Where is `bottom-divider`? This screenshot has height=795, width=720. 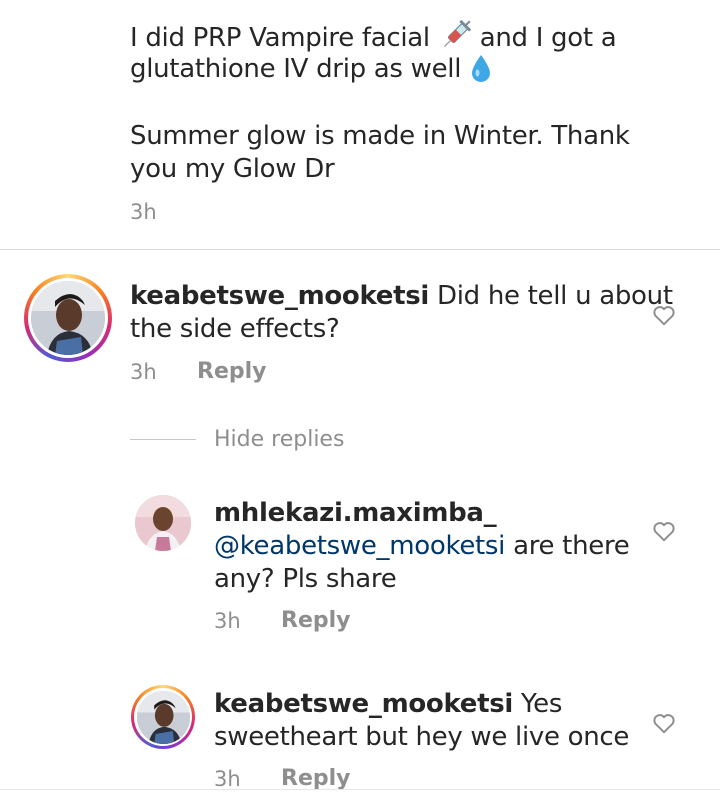
bottom-divider is located at coordinates (360, 789).